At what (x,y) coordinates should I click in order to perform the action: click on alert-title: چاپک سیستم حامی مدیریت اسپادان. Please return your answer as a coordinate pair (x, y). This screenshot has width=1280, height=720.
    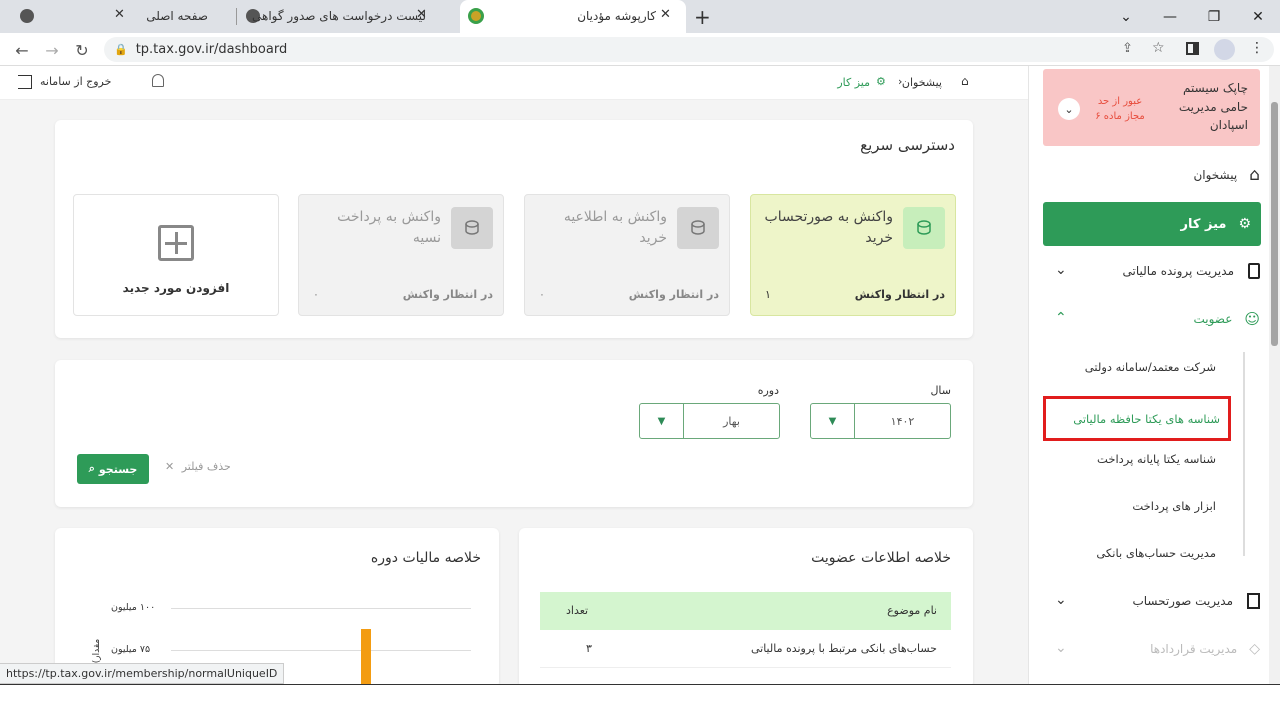
    Looking at the image, I should click on (1213, 107).